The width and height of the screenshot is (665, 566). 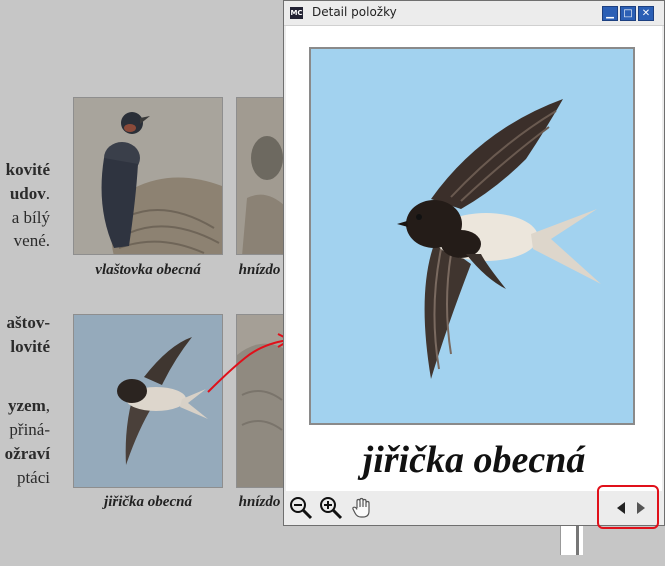 What do you see at coordinates (28, 405) in the screenshot?
I see `doc-text-line: yzem,` at bounding box center [28, 405].